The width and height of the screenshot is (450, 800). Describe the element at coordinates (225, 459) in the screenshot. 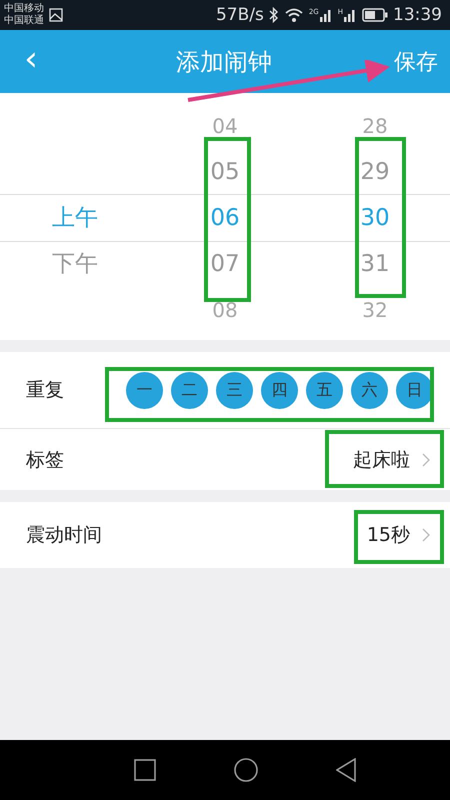

I see `settings-row: 标签 起床啦` at that location.